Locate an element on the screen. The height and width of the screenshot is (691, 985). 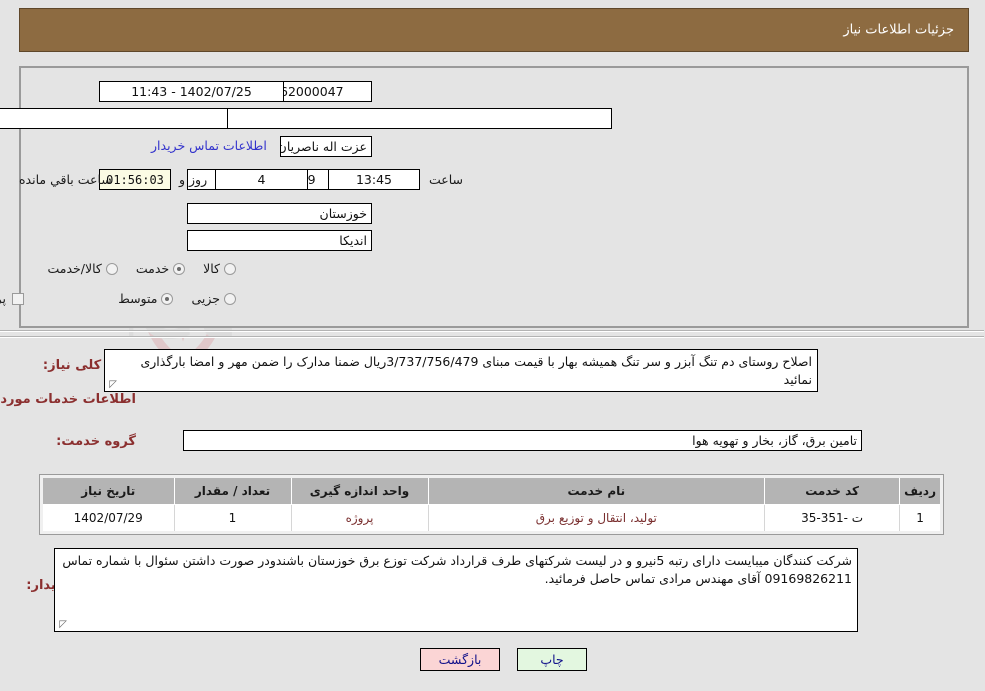
radio-category-kala-label: کالا is located at coordinates (212, 268).